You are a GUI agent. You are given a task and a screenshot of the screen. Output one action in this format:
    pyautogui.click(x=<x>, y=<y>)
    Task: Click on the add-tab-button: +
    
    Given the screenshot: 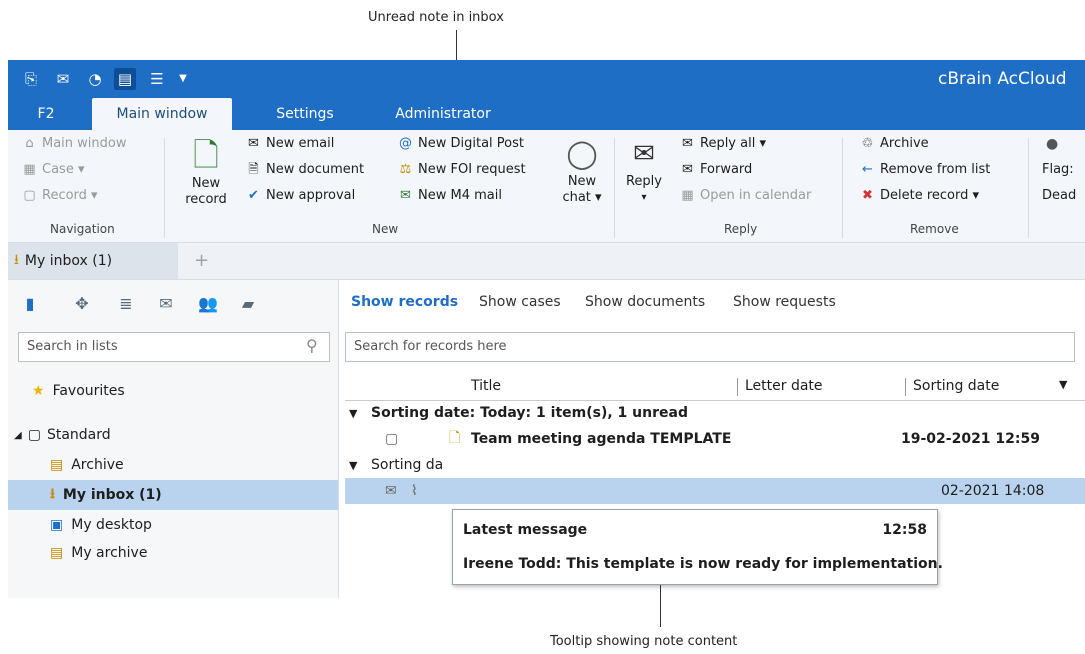 What is the action you would take?
    pyautogui.click(x=201, y=260)
    